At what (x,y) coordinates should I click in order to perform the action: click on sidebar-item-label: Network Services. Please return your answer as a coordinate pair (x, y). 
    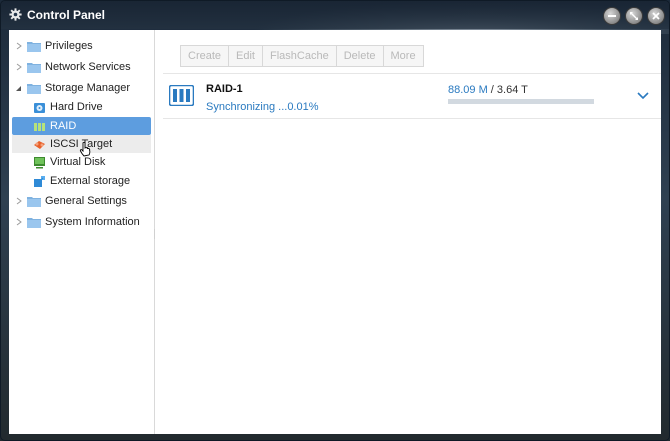
    Looking at the image, I should click on (88, 67).